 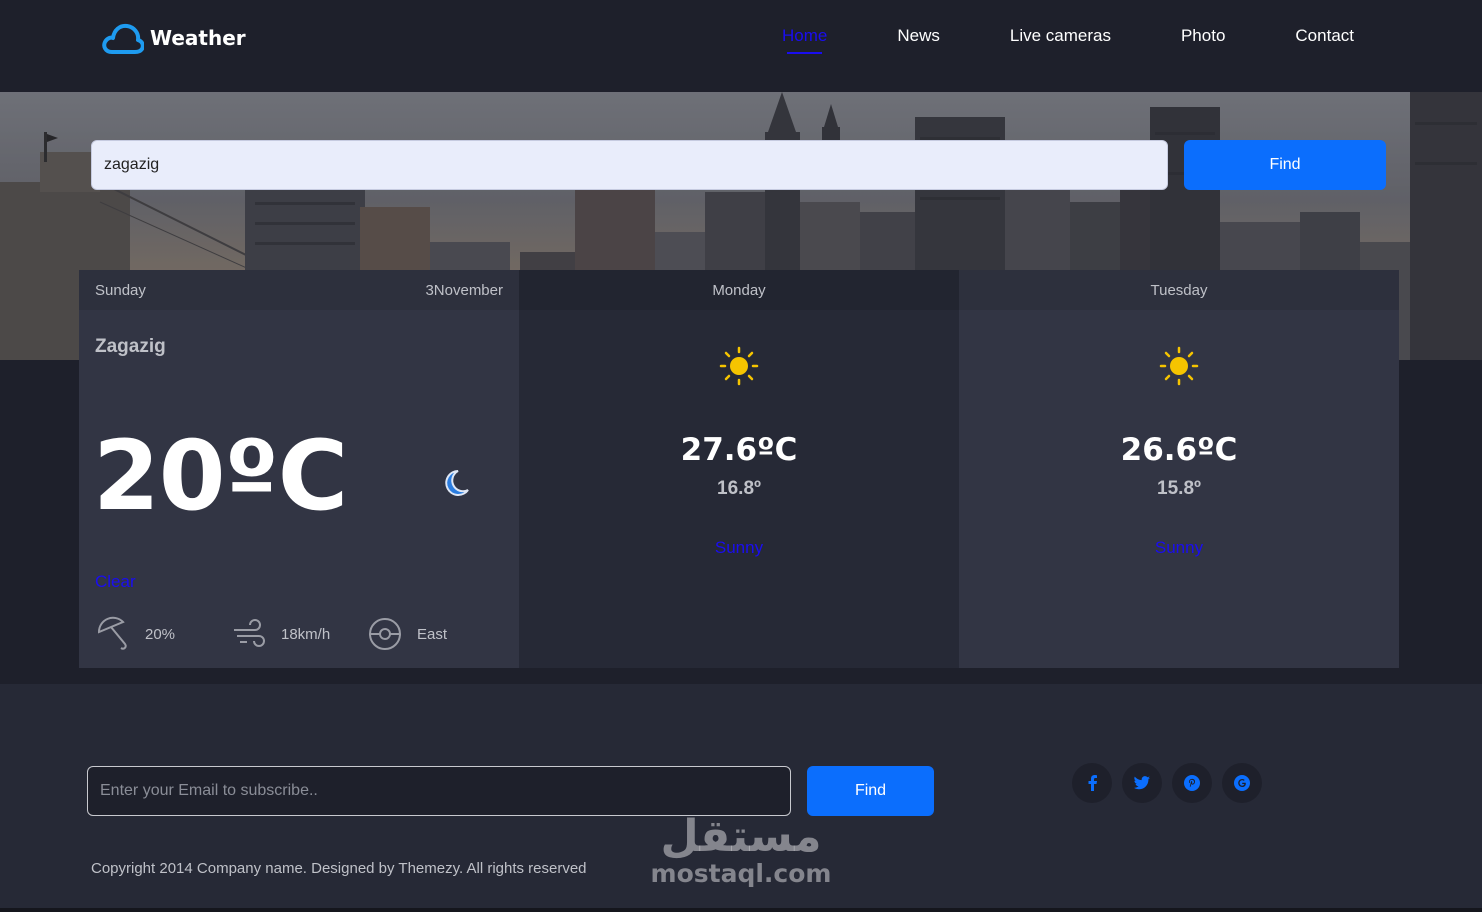 I want to click on wind-speed-stat: 18km/h, so click(x=299, y=634).